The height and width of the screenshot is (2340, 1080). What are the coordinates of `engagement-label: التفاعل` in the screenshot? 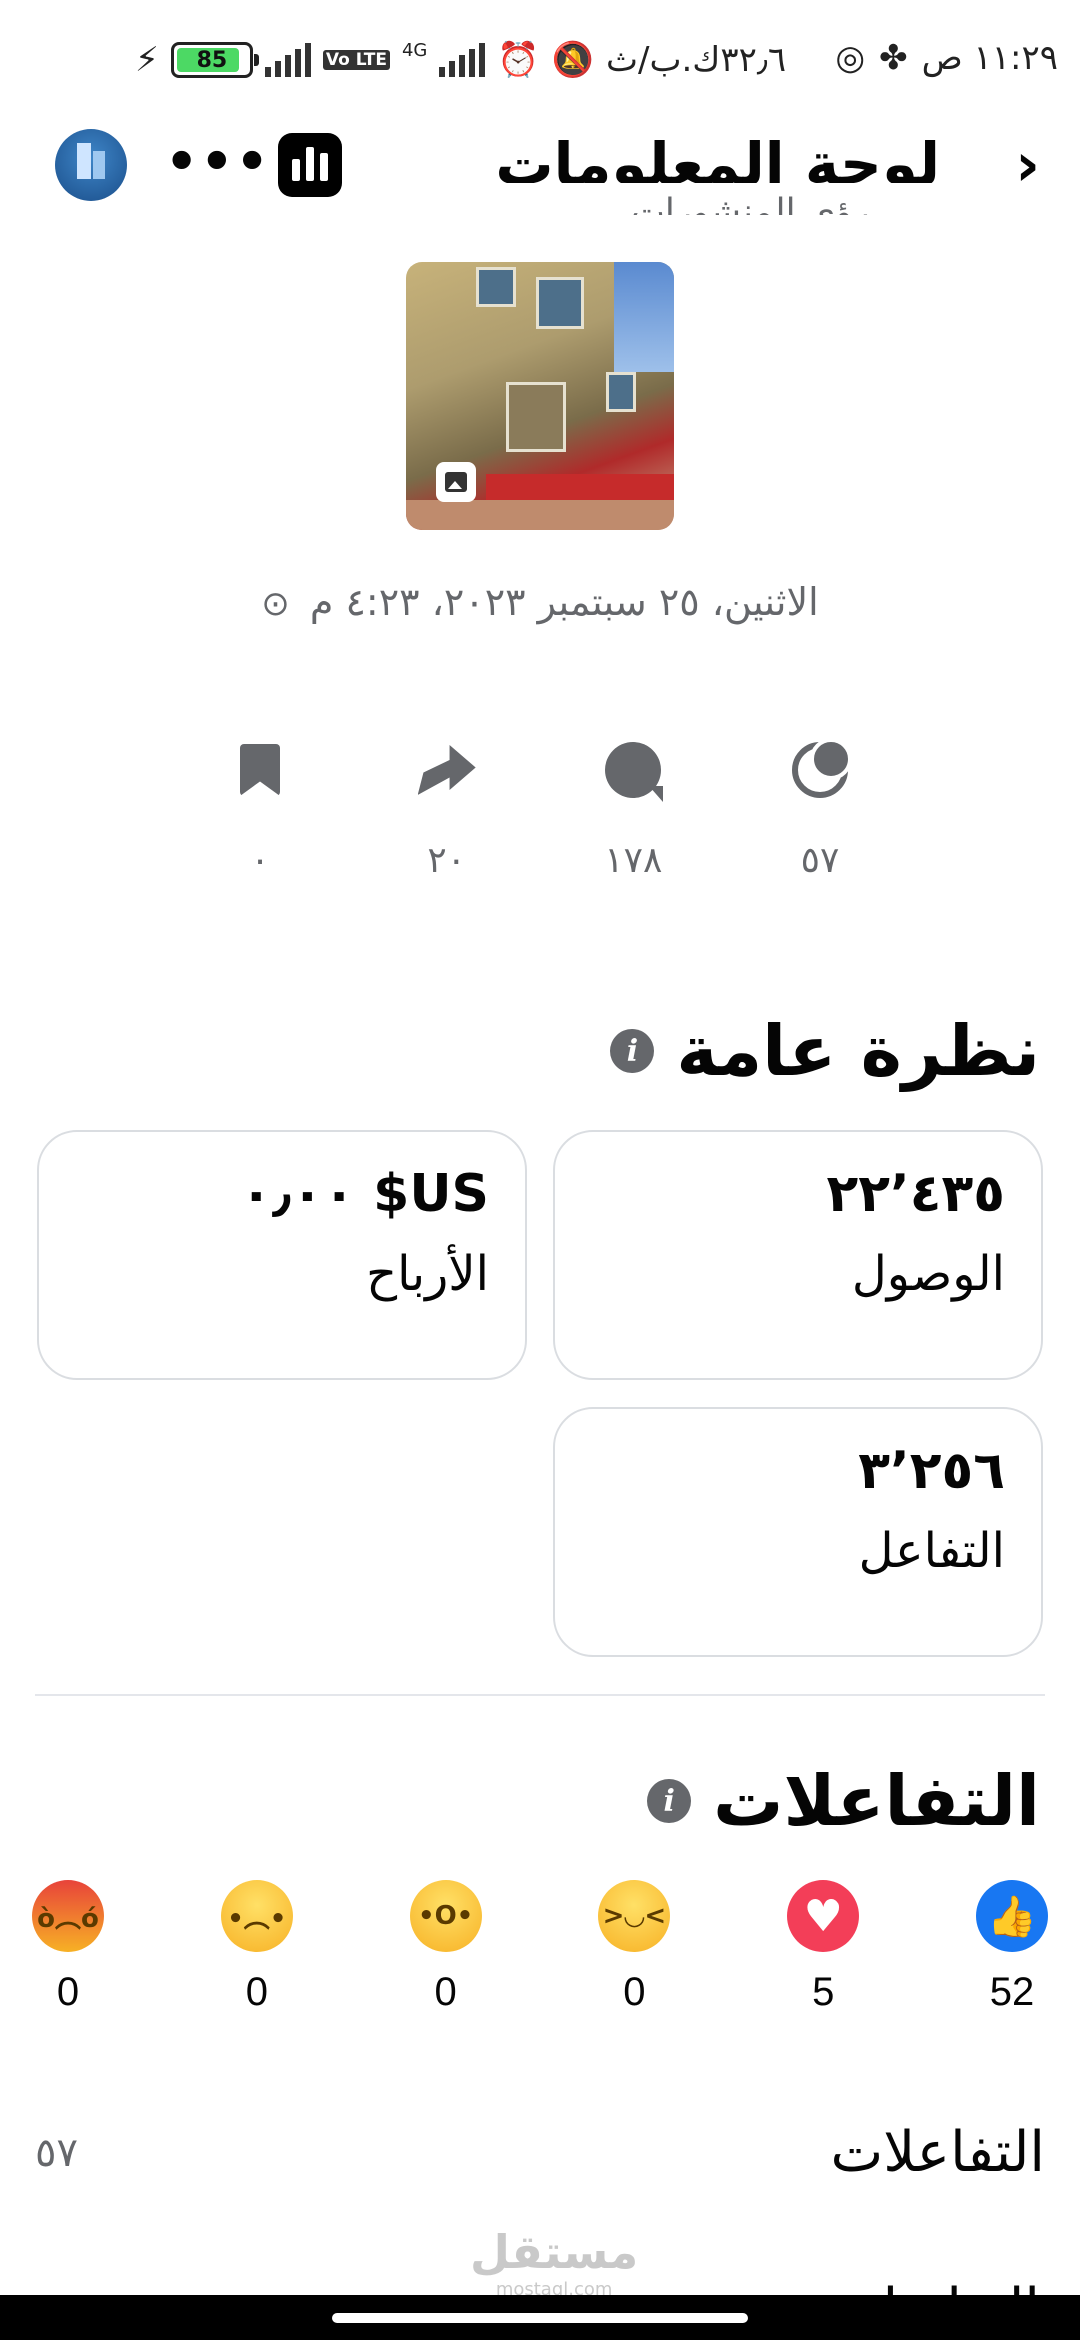 It's located at (931, 1551).